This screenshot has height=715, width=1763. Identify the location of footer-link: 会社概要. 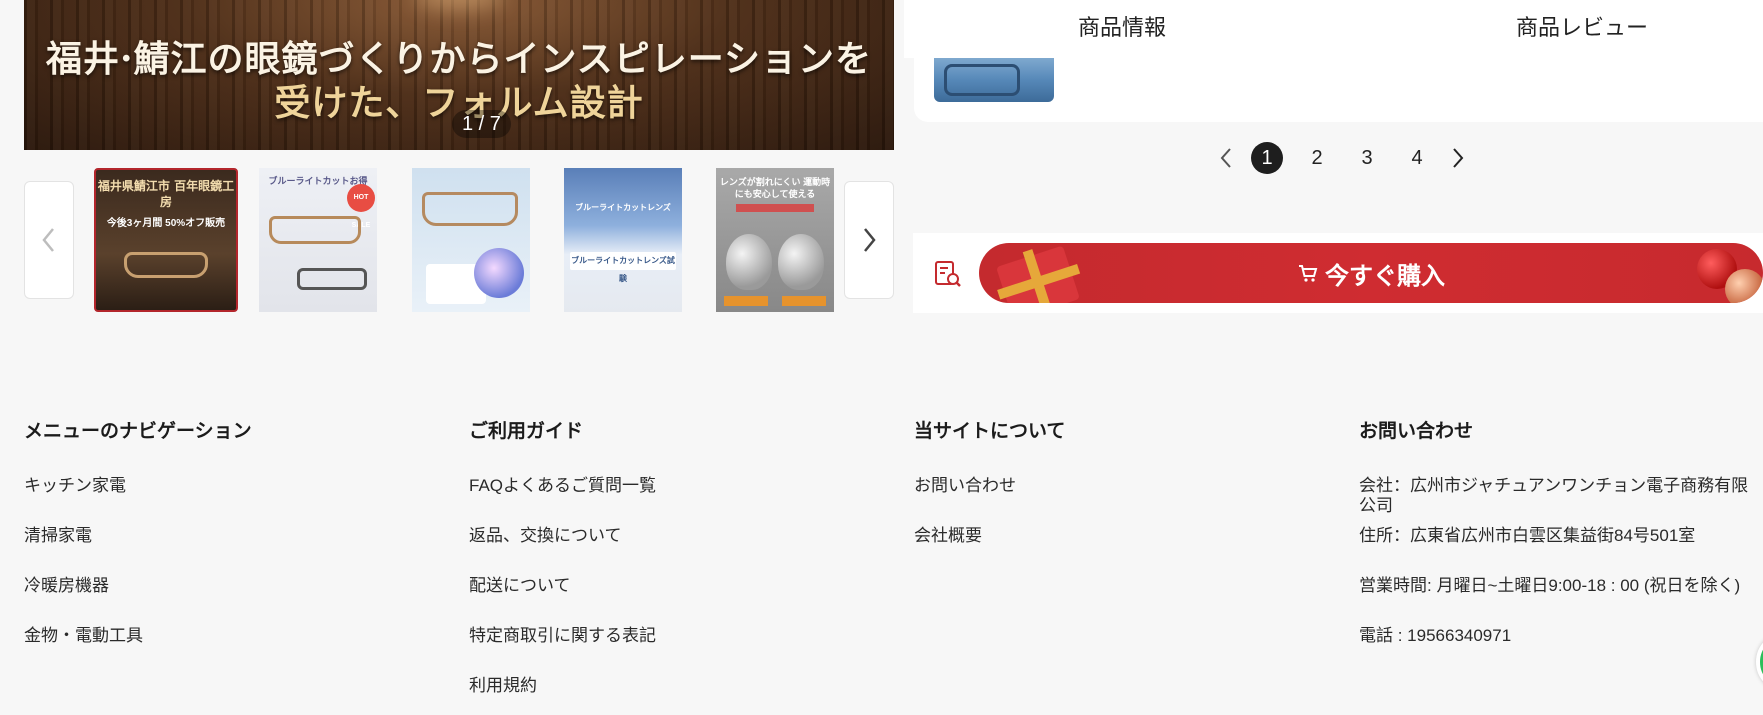
(989, 551).